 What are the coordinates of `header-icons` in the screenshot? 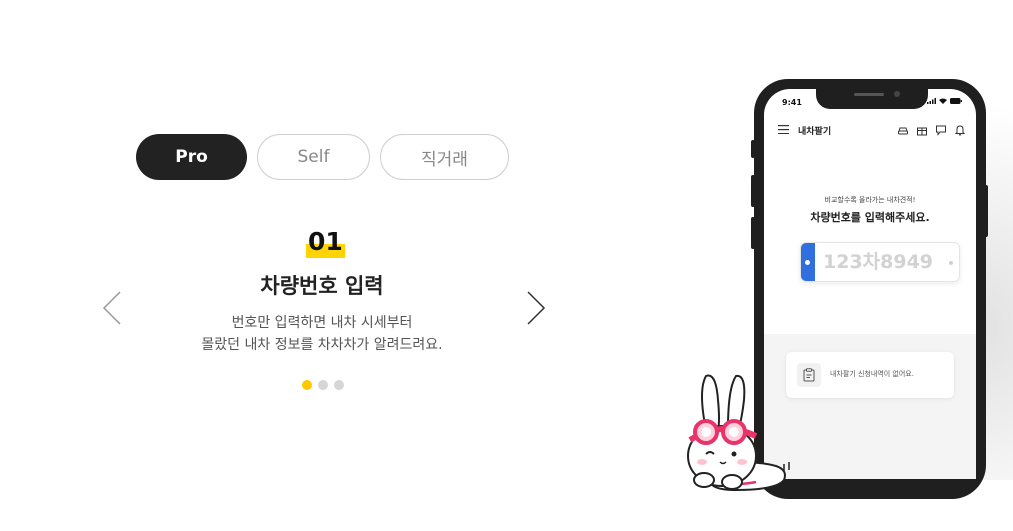 It's located at (931, 130).